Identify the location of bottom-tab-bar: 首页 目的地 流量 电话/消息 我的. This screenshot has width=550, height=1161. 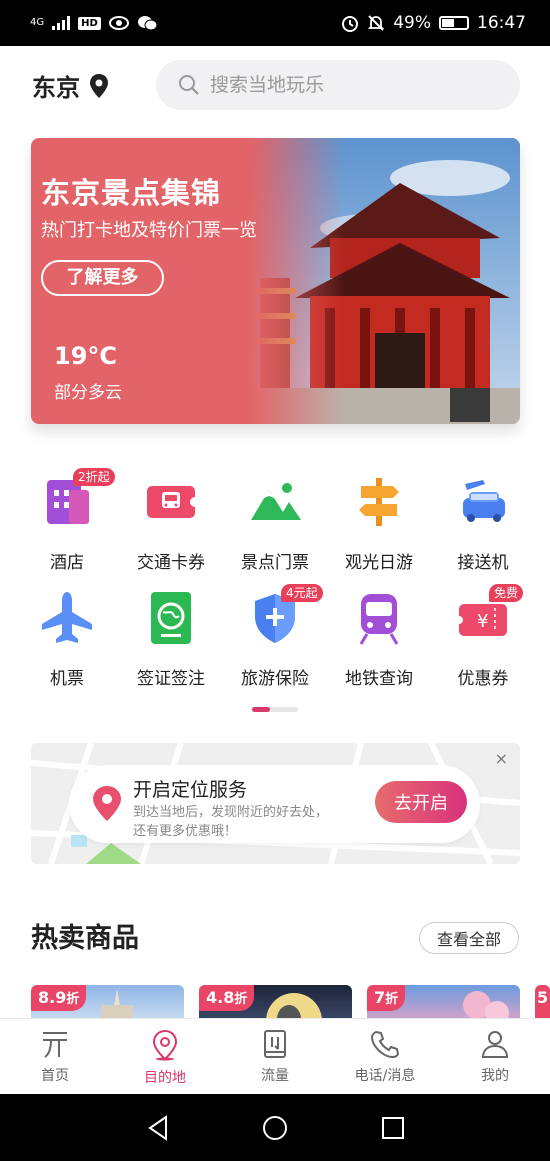
(275, 1056).